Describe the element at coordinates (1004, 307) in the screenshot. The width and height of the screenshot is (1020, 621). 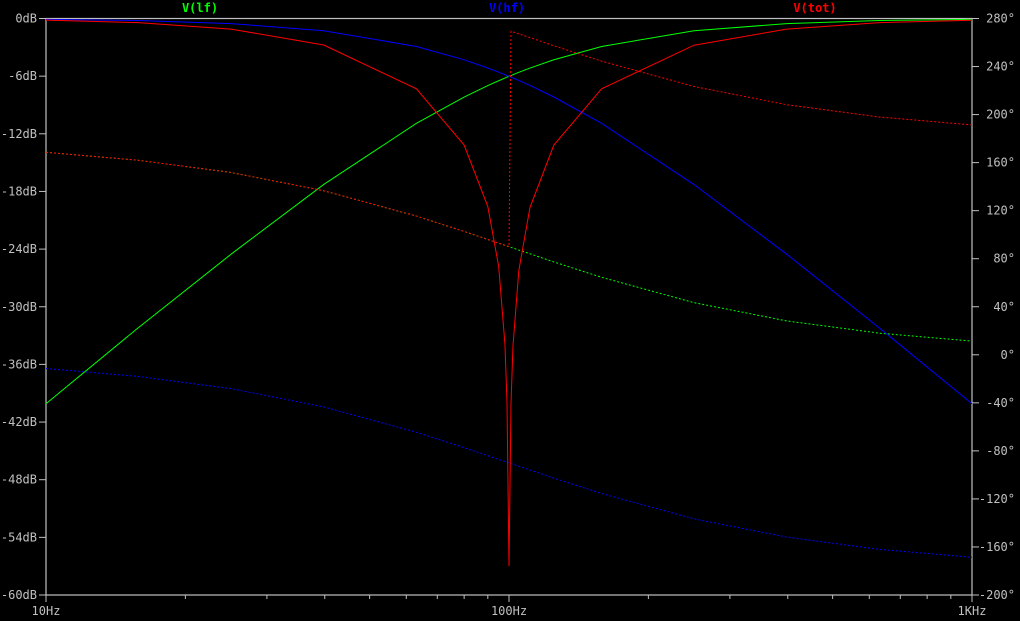
I see `right-axis-tick-label: 40°` at that location.